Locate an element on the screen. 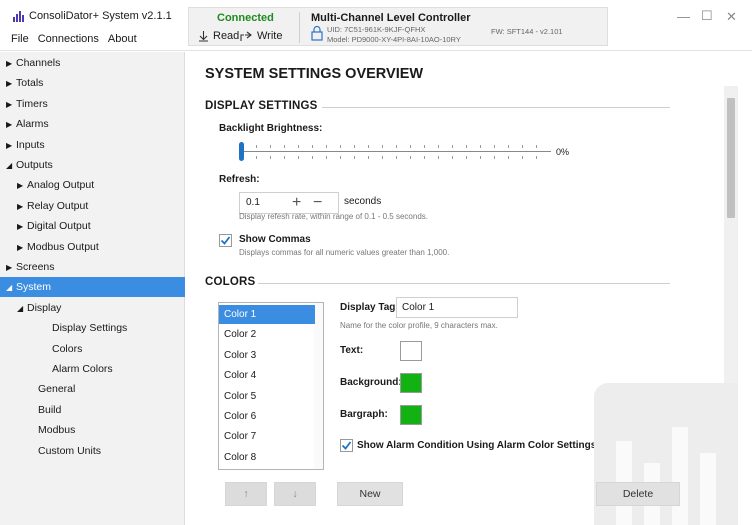  menu-file: File is located at coordinates (20, 39).